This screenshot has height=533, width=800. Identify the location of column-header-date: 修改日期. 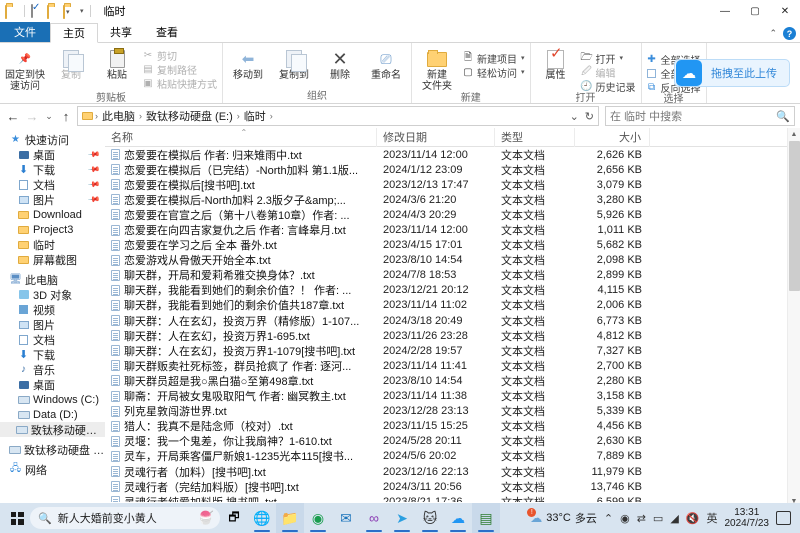
(436, 137).